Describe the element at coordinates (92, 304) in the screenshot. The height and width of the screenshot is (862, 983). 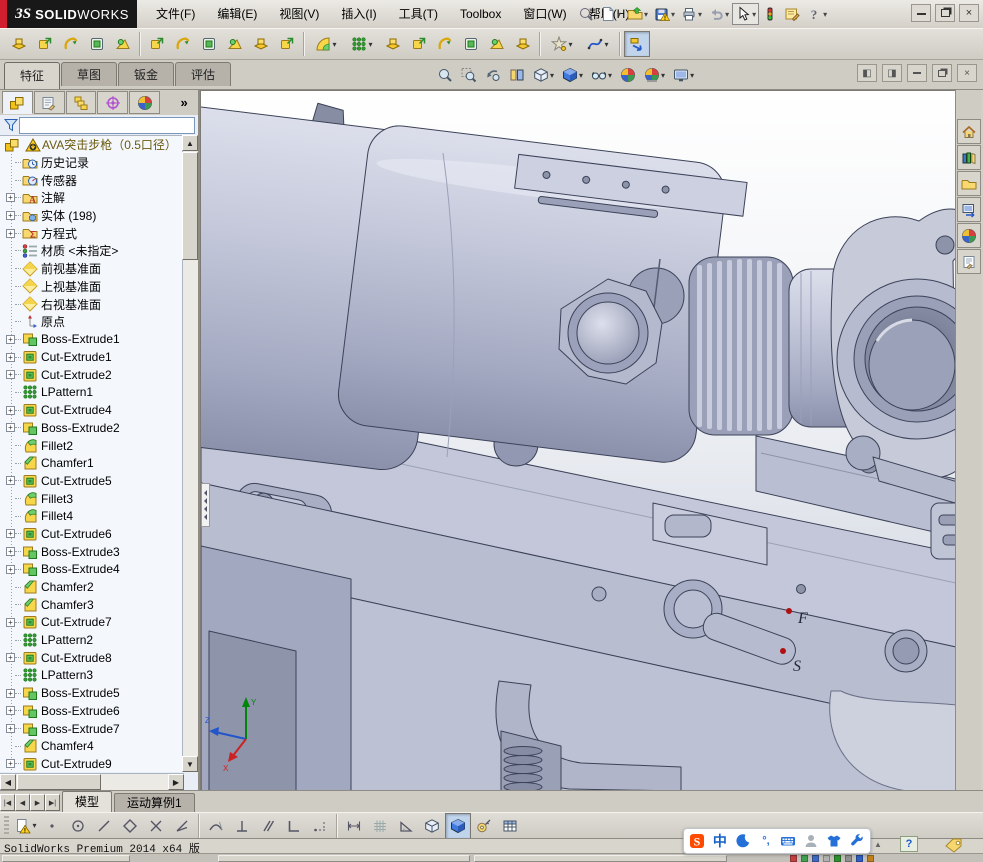
I see `tree-item: 右视基准面` at that location.